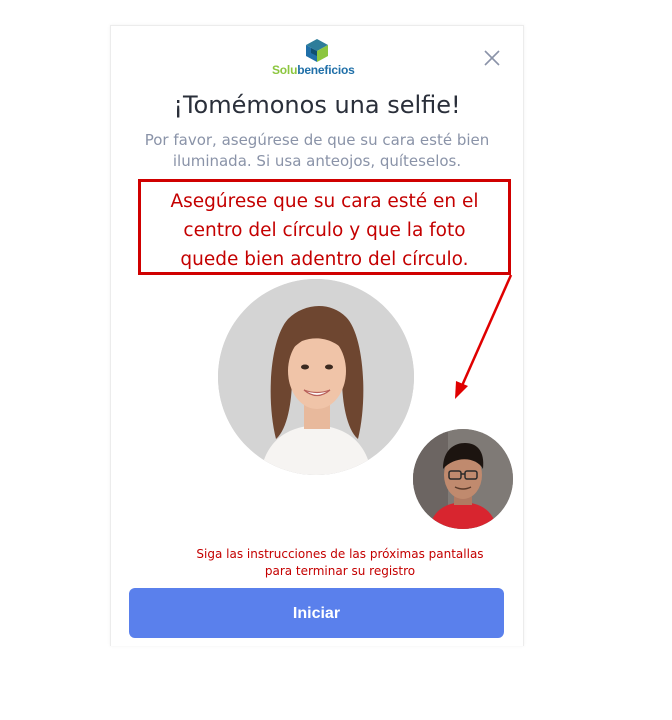  I want to click on brand-name-part1: Solu, so click(285, 70).